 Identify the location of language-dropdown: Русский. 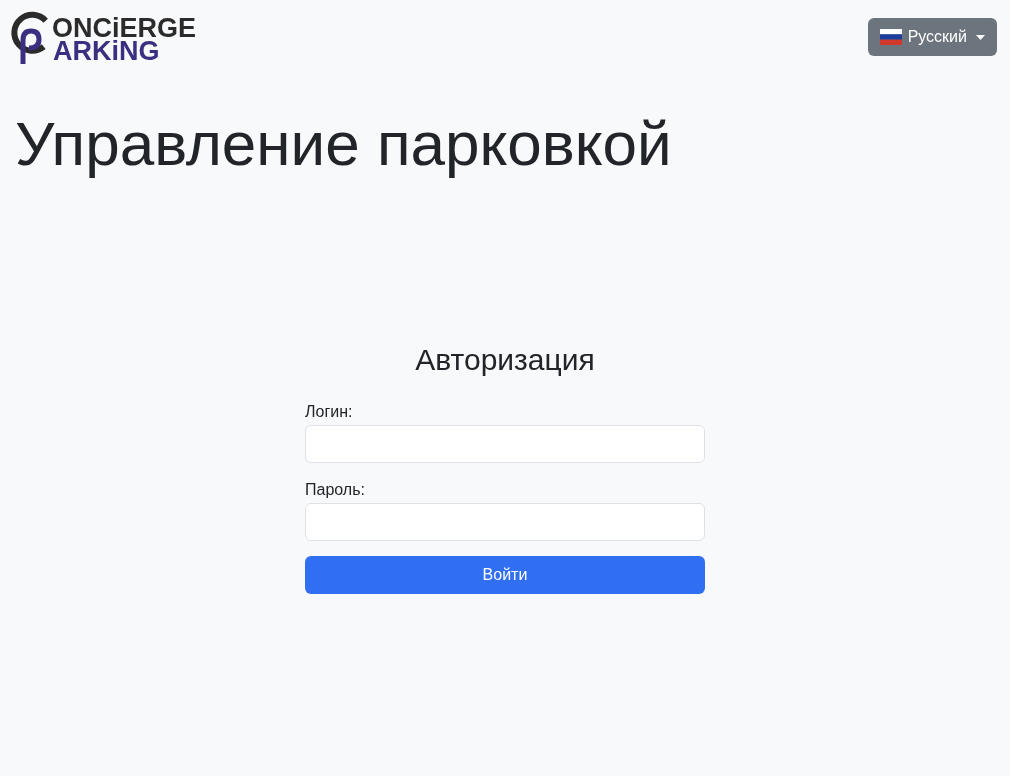
(932, 37).